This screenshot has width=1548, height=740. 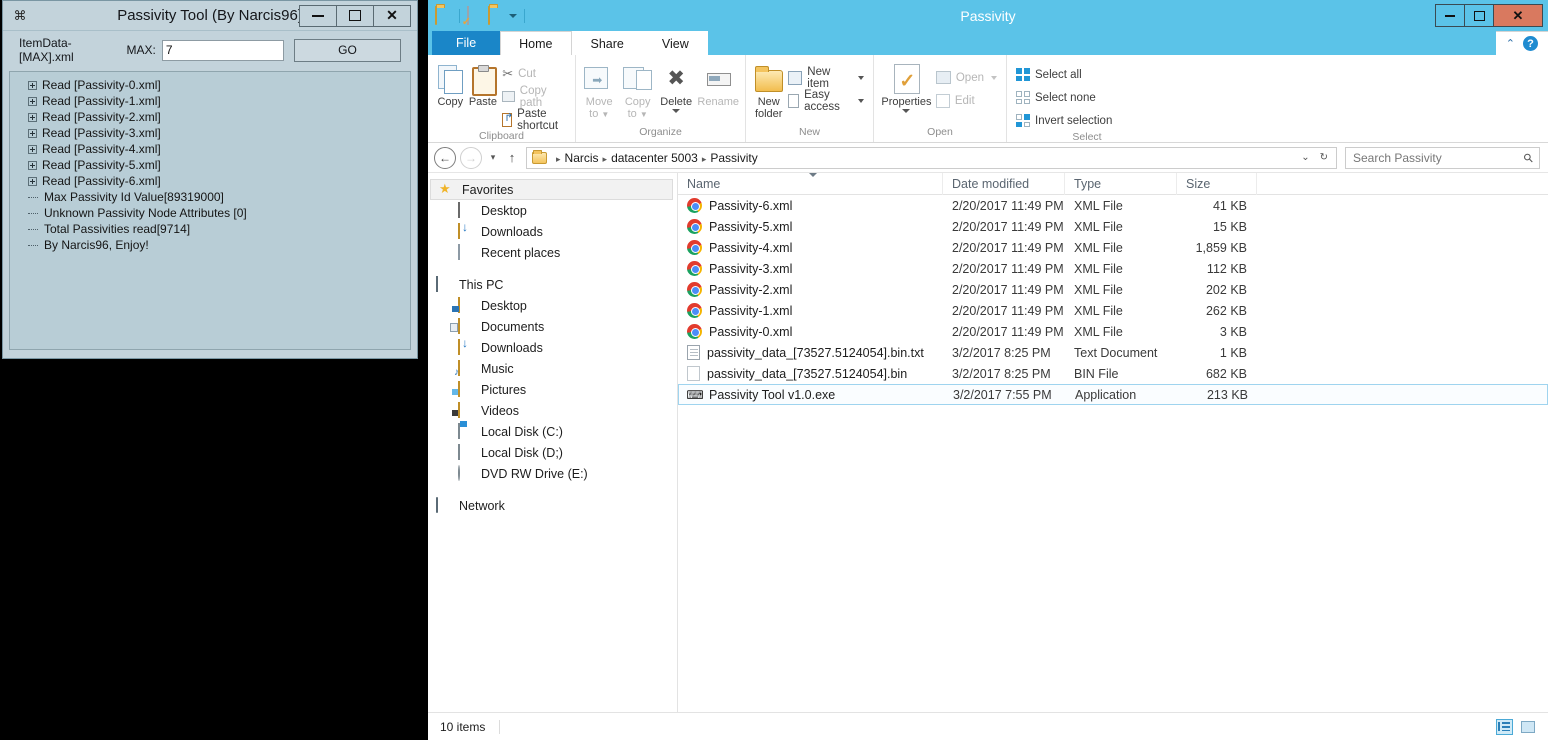 What do you see at coordinates (718, 84) in the screenshot?
I see `rename-button: Rename` at bounding box center [718, 84].